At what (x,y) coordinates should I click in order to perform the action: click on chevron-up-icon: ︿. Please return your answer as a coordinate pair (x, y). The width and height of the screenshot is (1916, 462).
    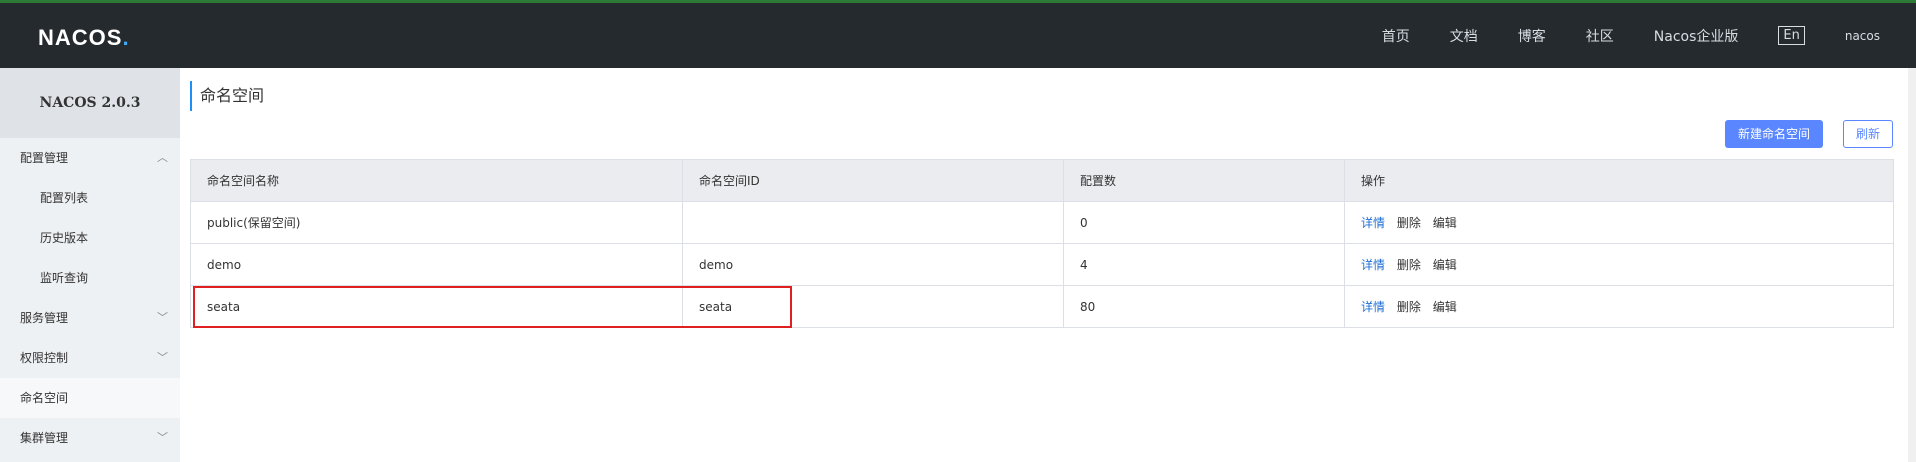
    Looking at the image, I should click on (162, 157).